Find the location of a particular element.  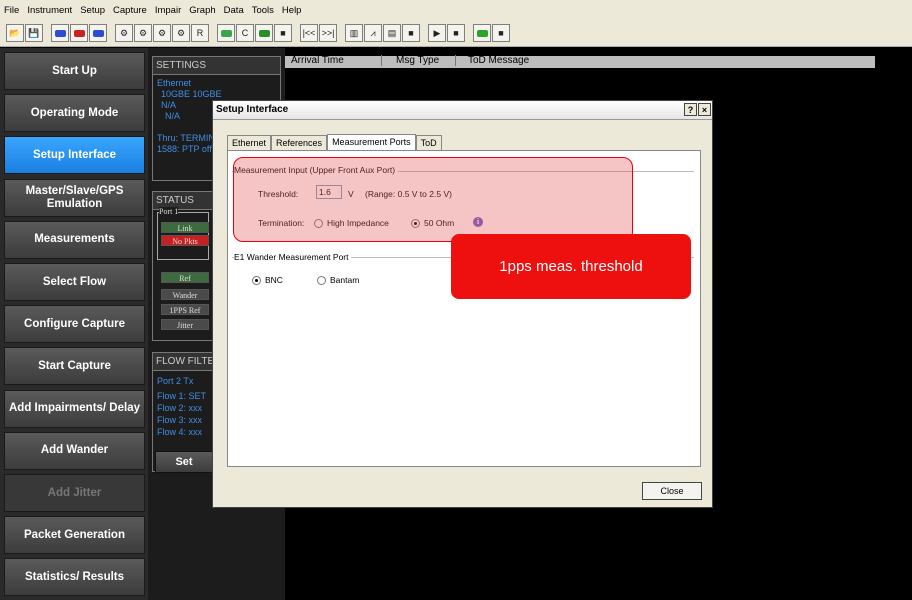

pnf2-icon: ⚙ is located at coordinates (143, 33).